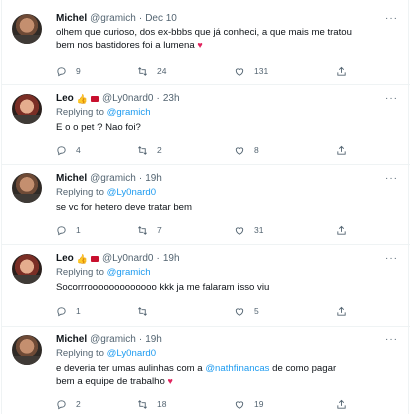 This screenshot has width=419, height=414. I want to click on replying-to: Replying to @Ly0nard0, so click(227, 353).